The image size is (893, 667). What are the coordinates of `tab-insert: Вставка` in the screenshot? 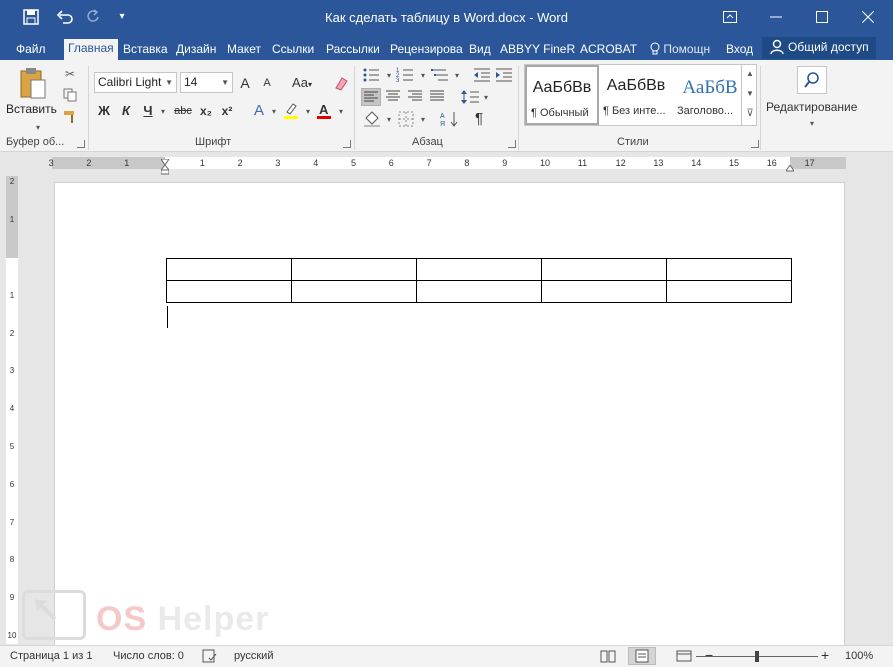 It's located at (145, 50).